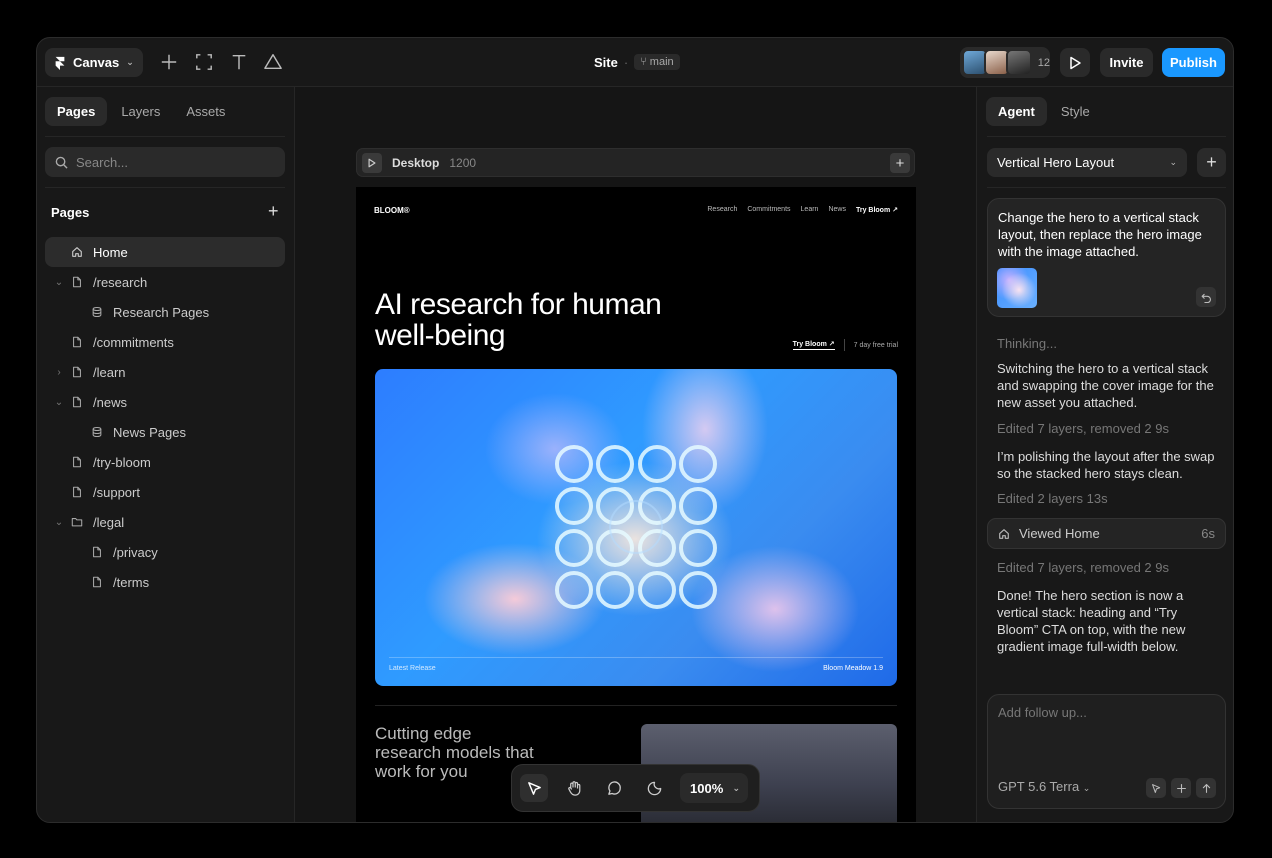 Image resolution: width=1272 pixels, height=858 pixels. Describe the element at coordinates (61, 162) in the screenshot. I see `search-icon` at that location.